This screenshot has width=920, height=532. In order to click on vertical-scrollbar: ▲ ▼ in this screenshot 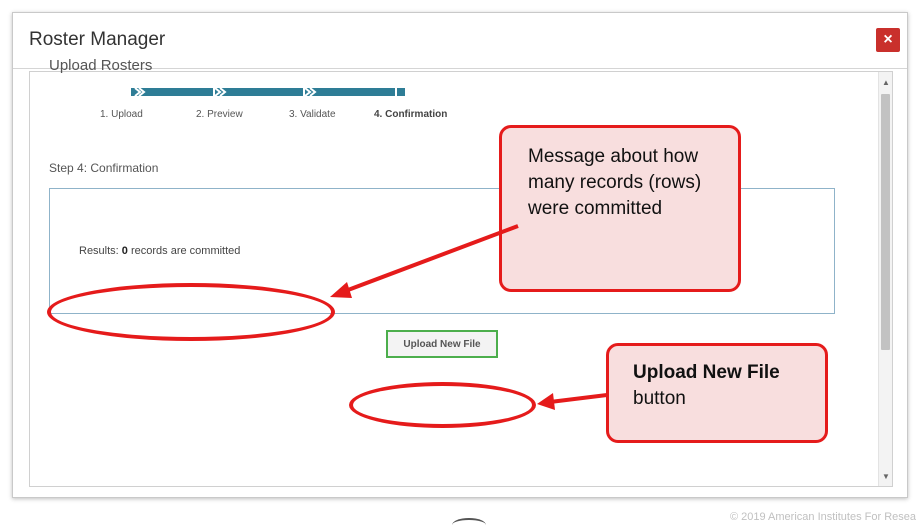, I will do `click(885, 279)`.